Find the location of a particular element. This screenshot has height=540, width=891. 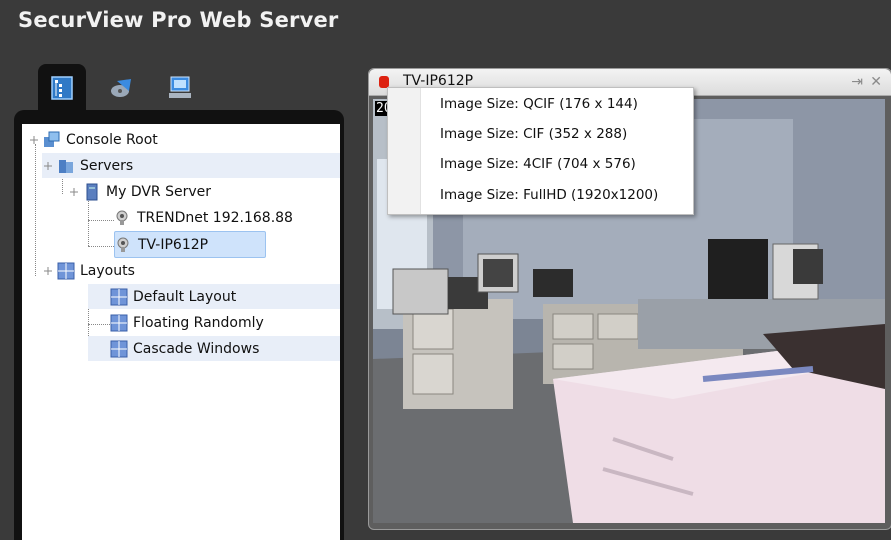

tree-label-servers: Servers is located at coordinates (107, 165).